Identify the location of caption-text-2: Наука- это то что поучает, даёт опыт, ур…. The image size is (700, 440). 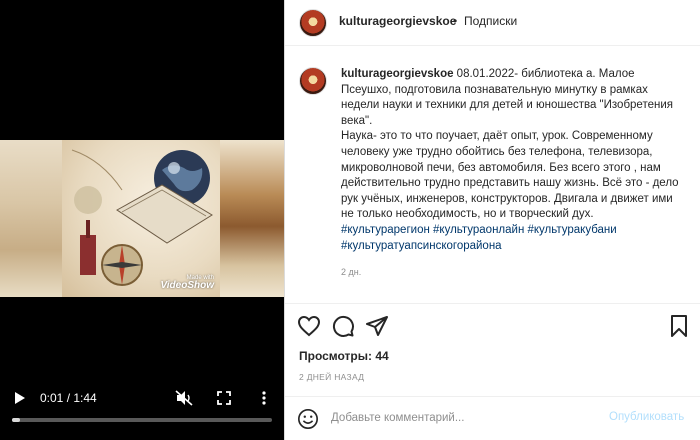
(510, 175).